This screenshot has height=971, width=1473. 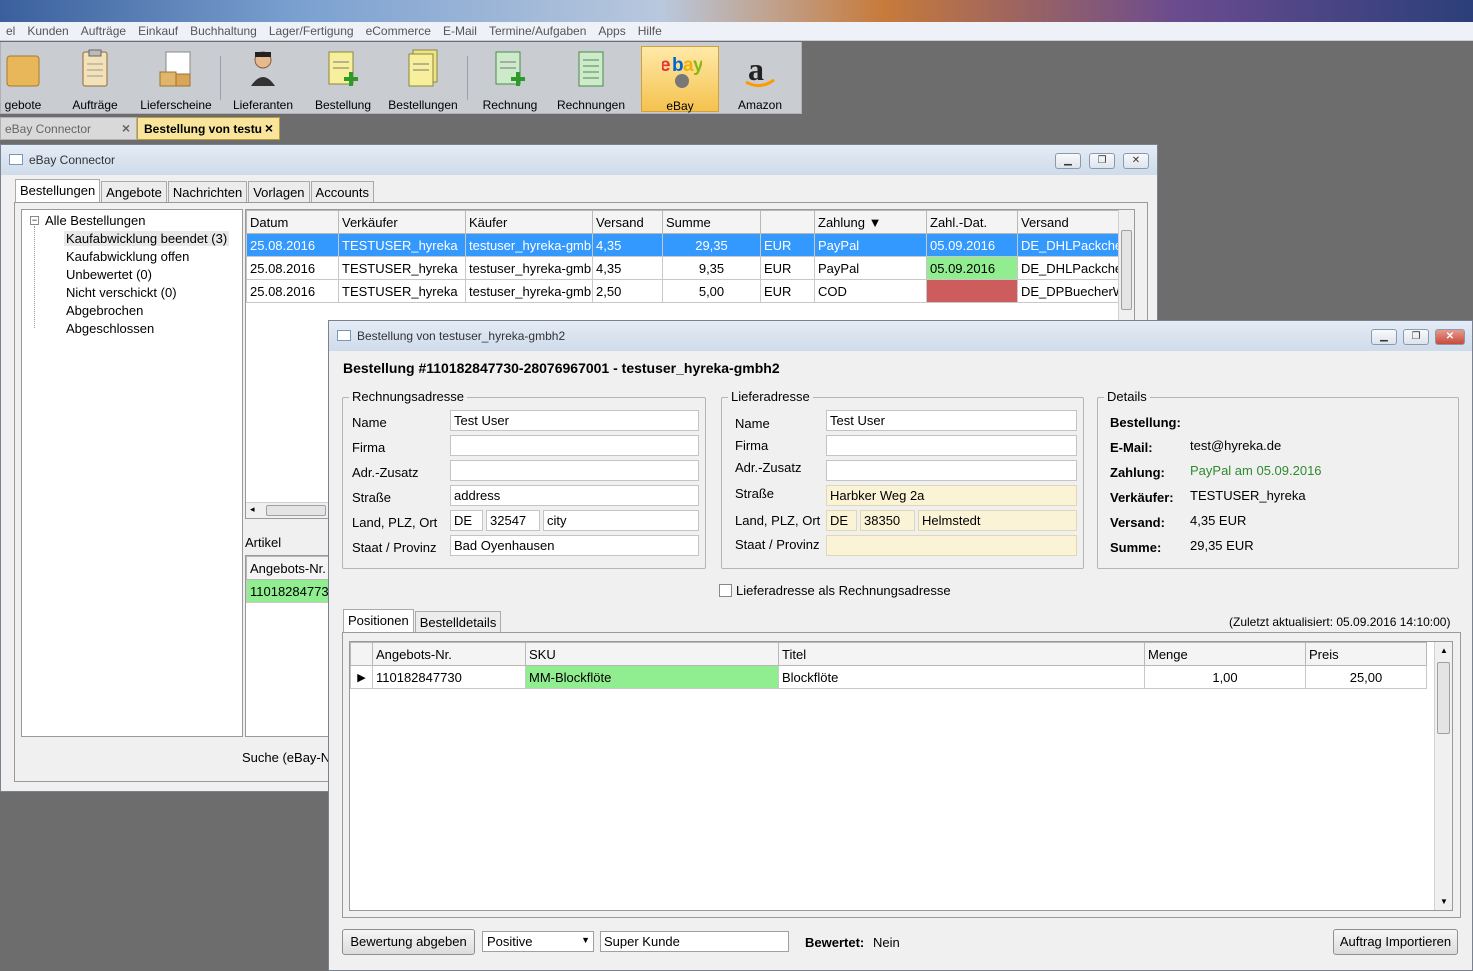 What do you see at coordinates (951, 420) in the screenshot?
I see `shipping-name-field: Test User` at bounding box center [951, 420].